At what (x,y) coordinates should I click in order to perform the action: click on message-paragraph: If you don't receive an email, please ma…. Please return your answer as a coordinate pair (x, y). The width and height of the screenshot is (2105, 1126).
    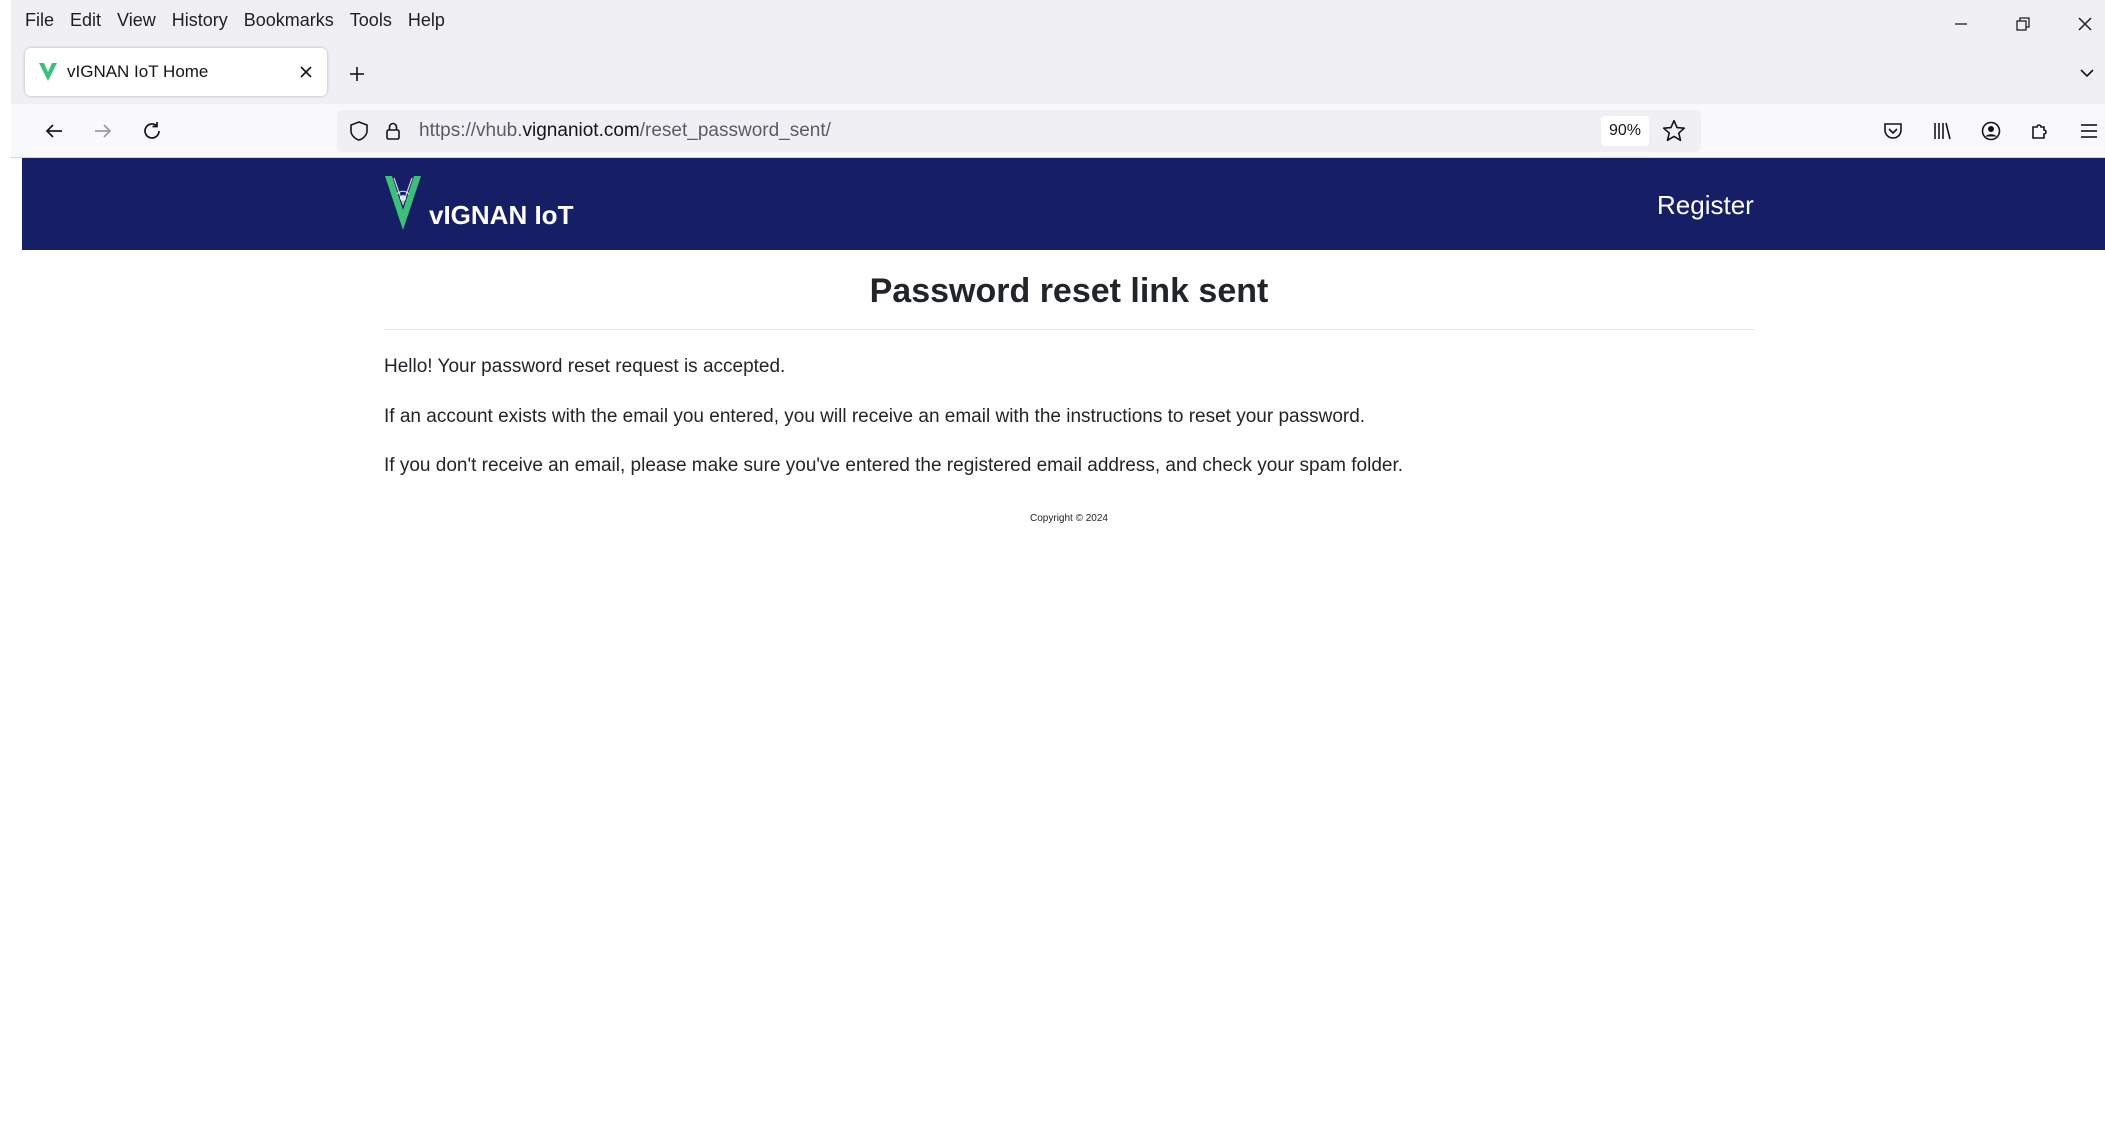
    Looking at the image, I should click on (894, 465).